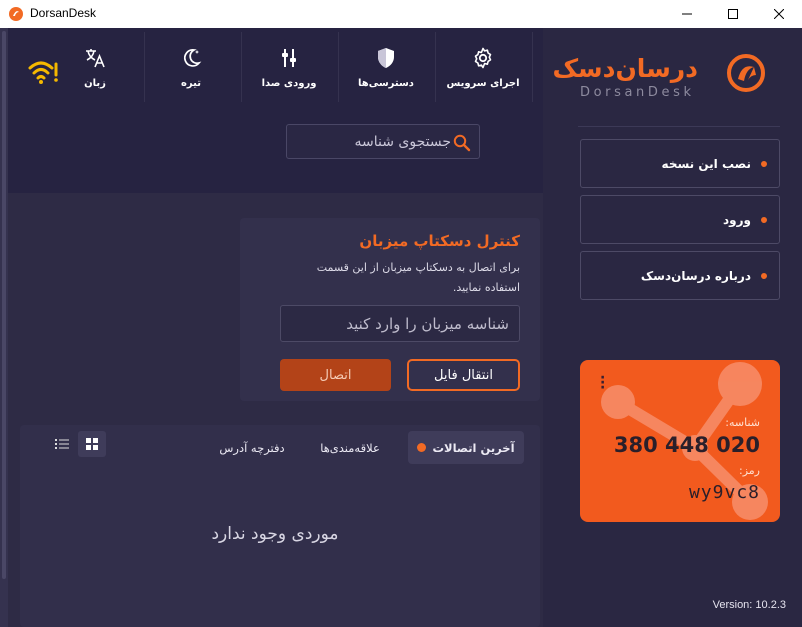 The image size is (802, 627). Describe the element at coordinates (746, 73) in the screenshot. I see `brand-mark-icon` at that location.